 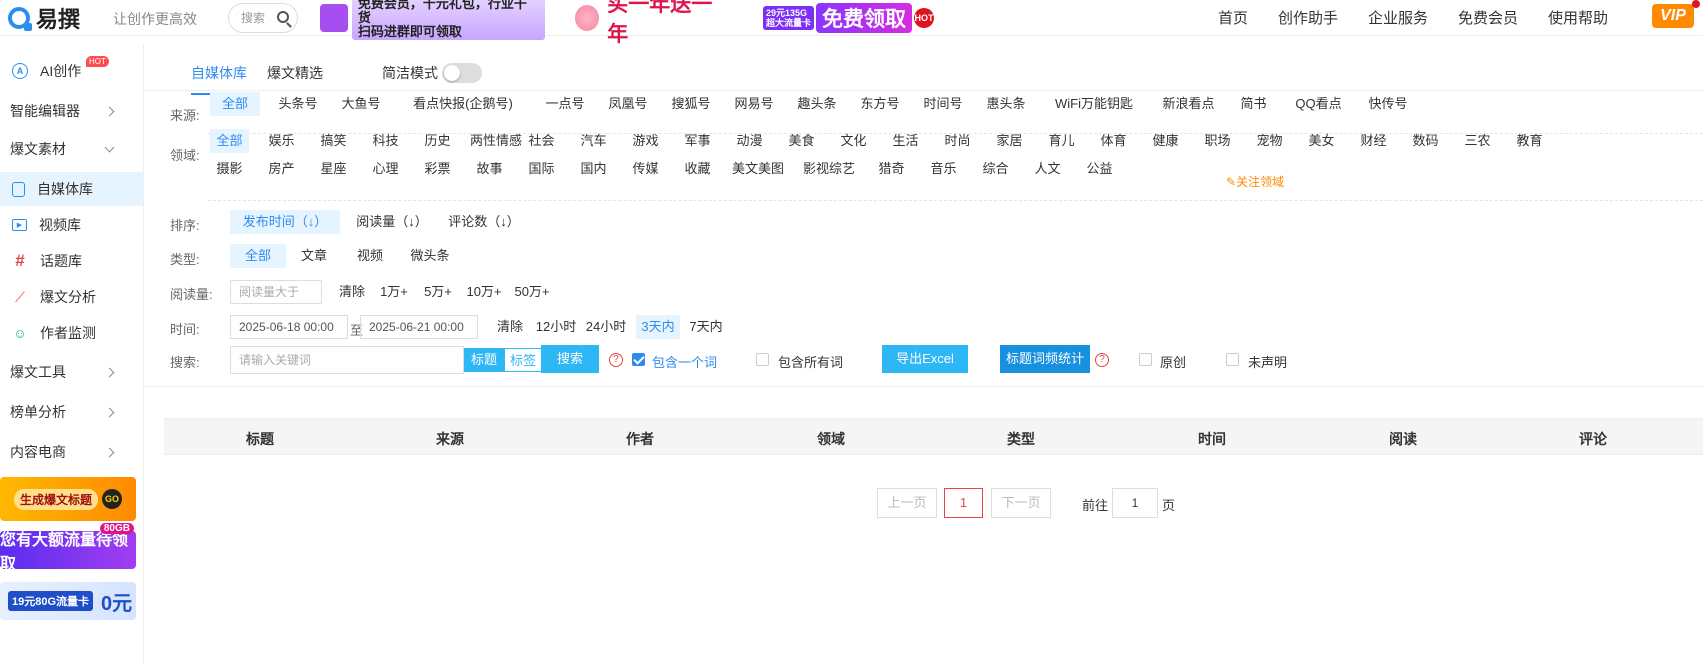 What do you see at coordinates (438, 292) in the screenshot?
I see `read-50k: 5万+` at bounding box center [438, 292].